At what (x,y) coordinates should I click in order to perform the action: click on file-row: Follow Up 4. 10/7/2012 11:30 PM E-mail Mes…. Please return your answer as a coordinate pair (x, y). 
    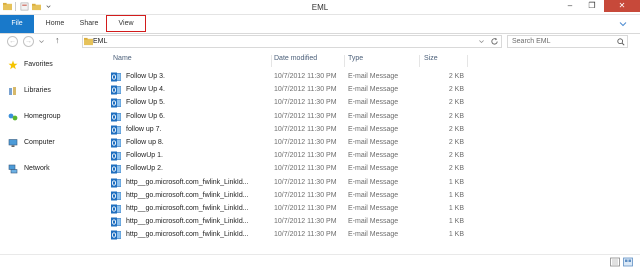
    Looking at the image, I should click on (364, 90).